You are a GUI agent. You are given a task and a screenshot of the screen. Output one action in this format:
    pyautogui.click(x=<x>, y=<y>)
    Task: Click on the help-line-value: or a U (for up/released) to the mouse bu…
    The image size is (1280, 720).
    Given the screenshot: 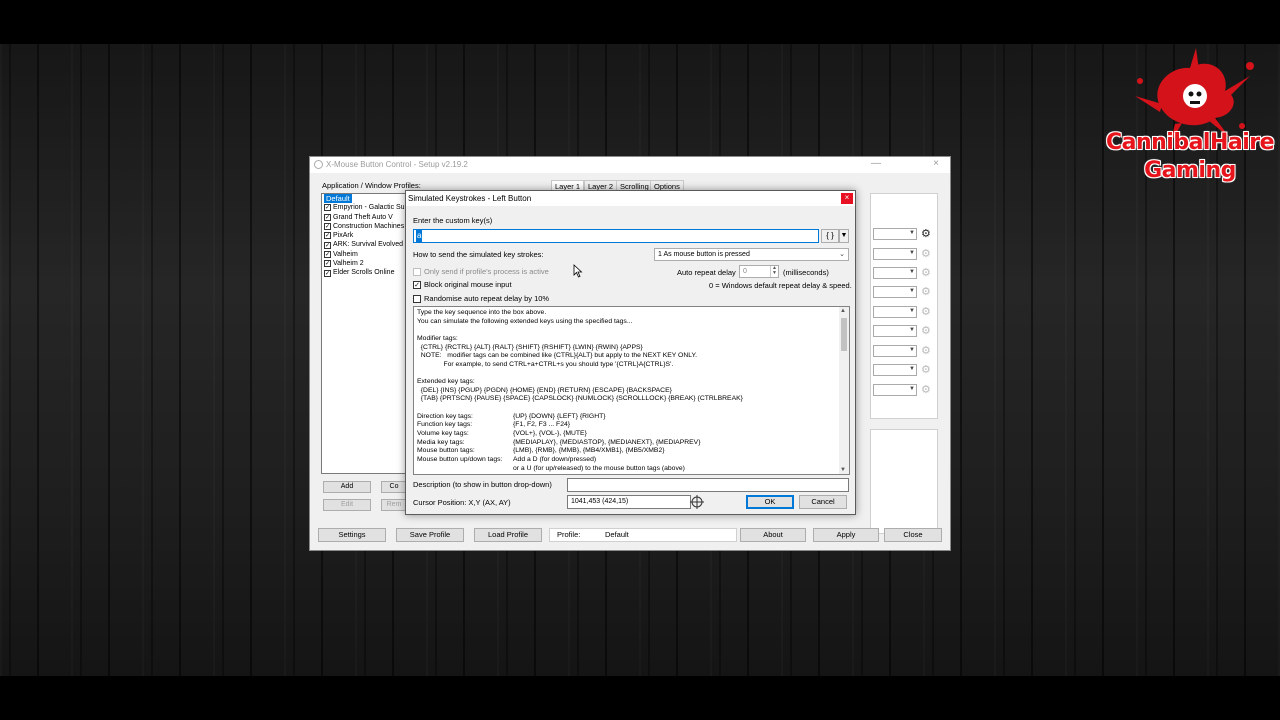 What is the action you would take?
    pyautogui.click(x=599, y=468)
    